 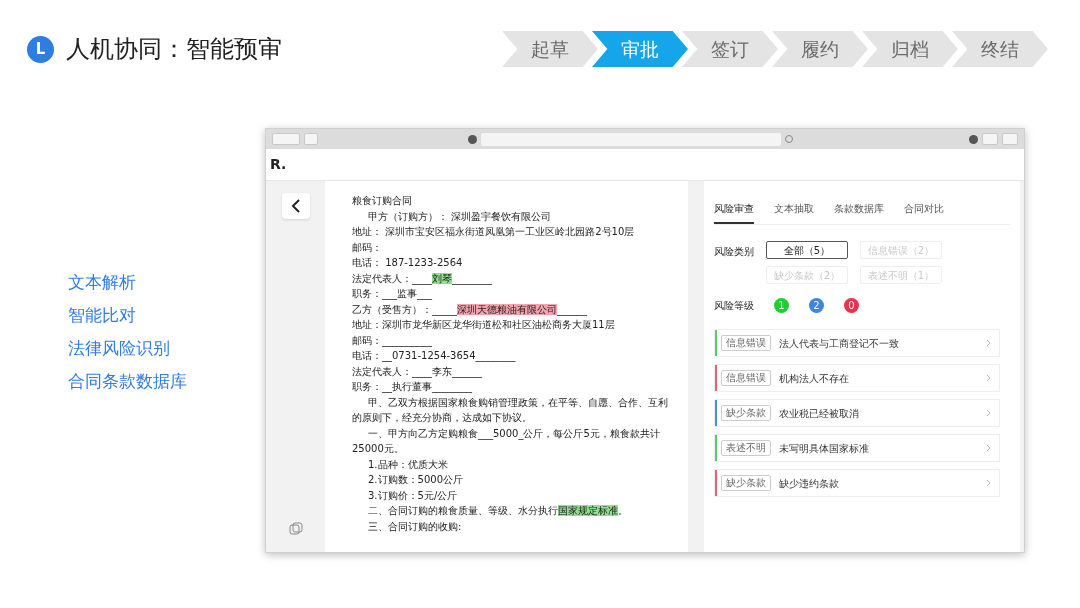 What do you see at coordinates (460, 216) in the screenshot?
I see `document-line: 甲方（订购方）： 深圳盈宇餐饮有限公司` at bounding box center [460, 216].